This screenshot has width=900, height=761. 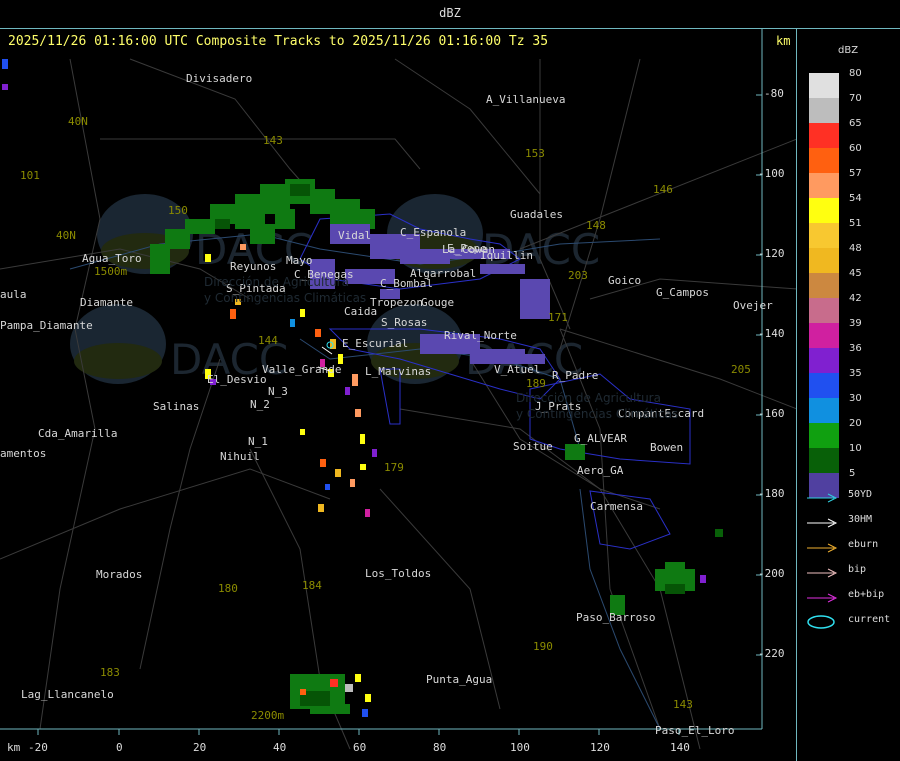 I want to click on place-label: N_1, so click(x=258, y=441).